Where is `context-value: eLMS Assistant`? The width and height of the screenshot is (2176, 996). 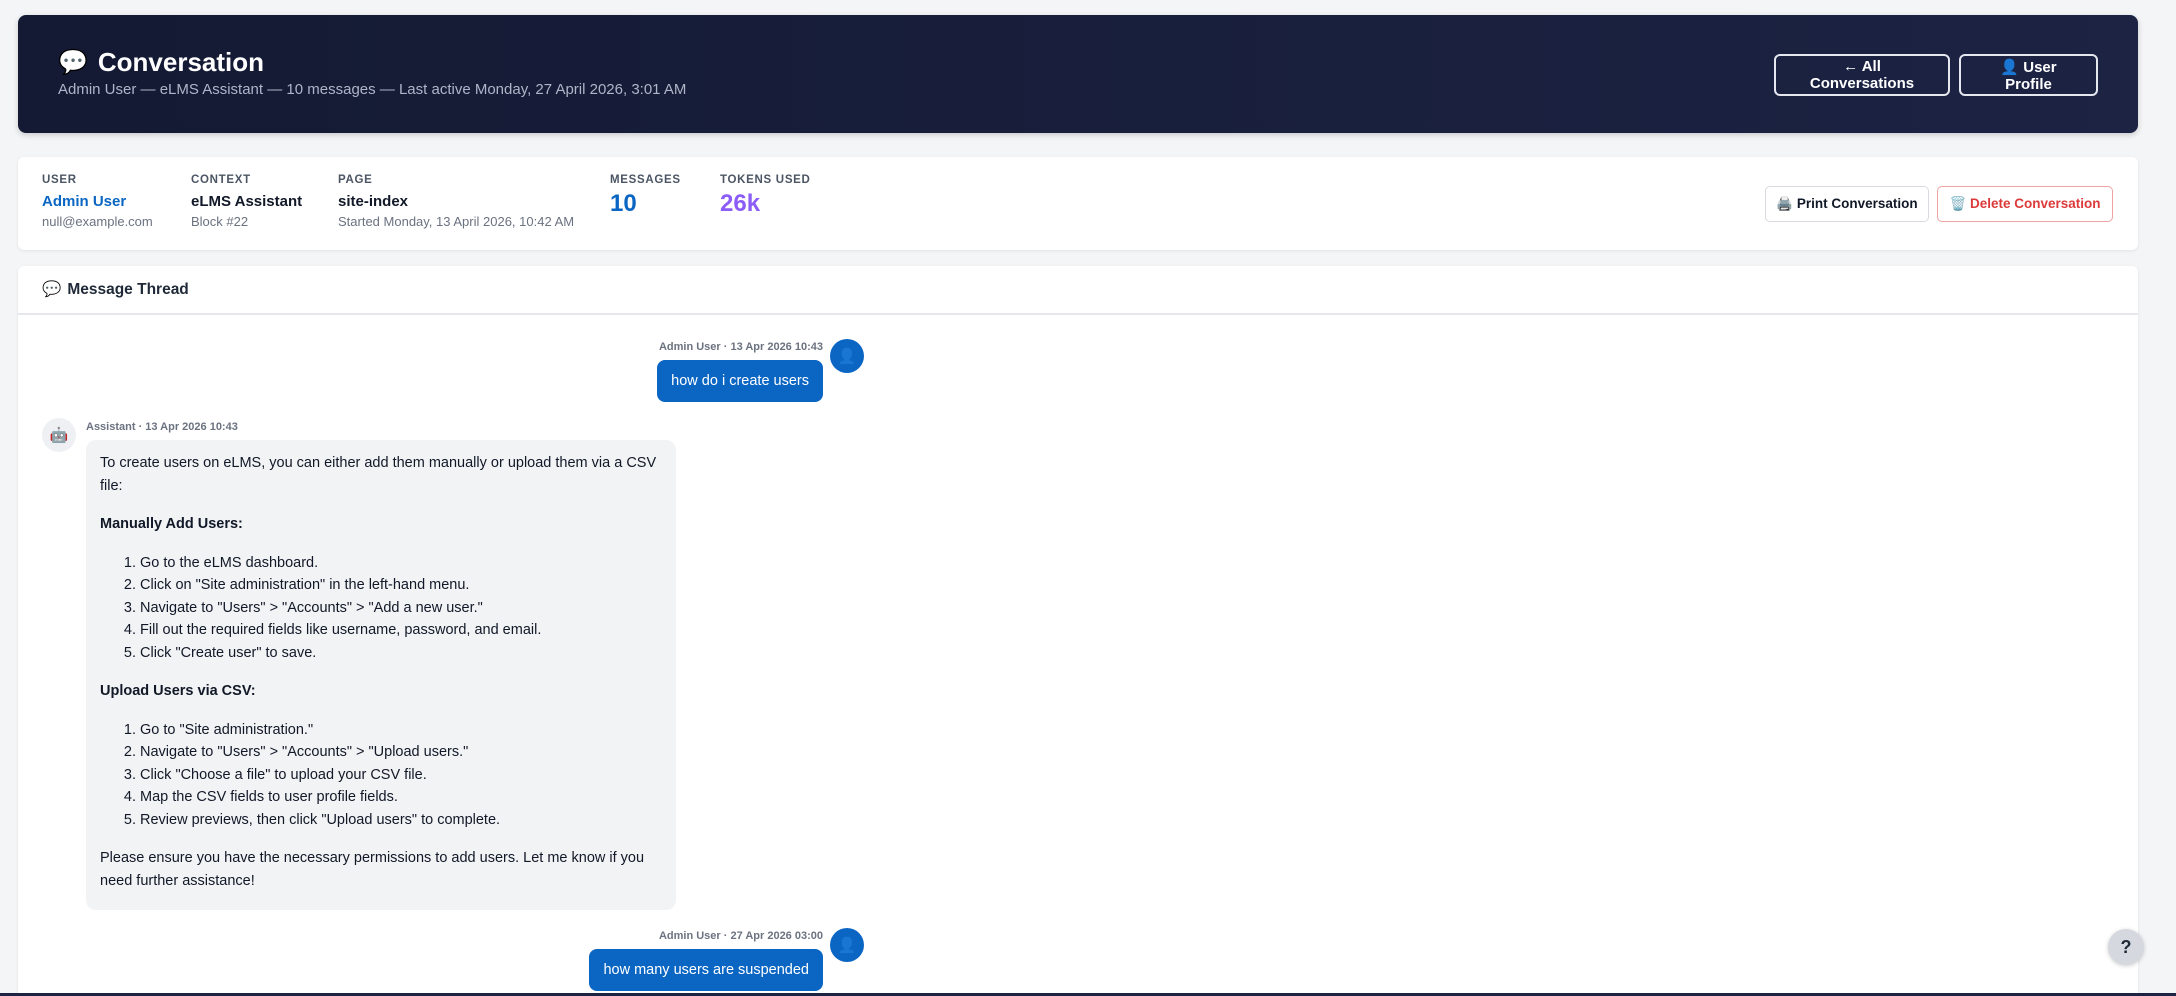
context-value: eLMS Assistant is located at coordinates (247, 201).